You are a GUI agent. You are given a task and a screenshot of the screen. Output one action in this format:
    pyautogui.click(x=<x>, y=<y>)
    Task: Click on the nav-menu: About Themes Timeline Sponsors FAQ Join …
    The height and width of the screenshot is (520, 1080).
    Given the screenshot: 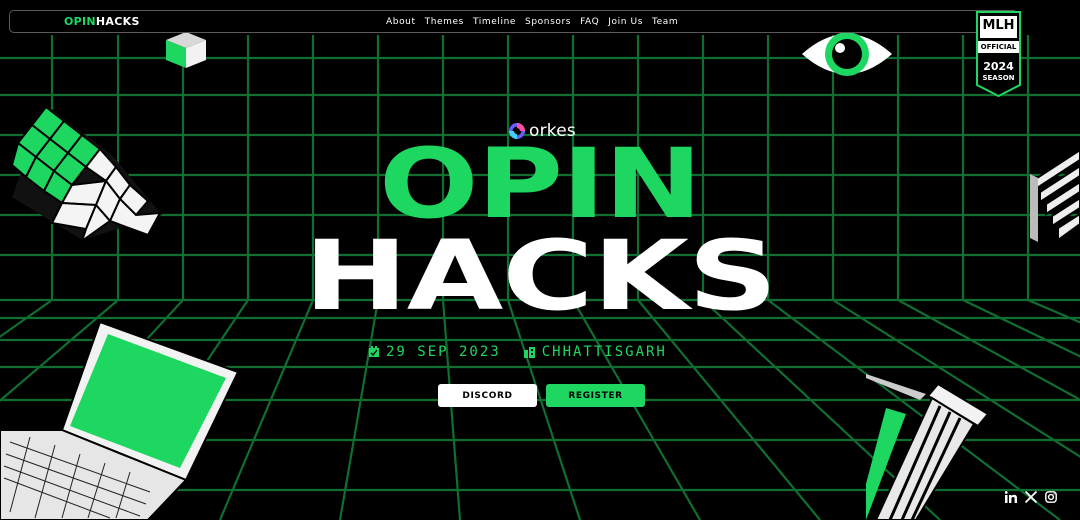 What is the action you would take?
    pyautogui.click(x=532, y=22)
    